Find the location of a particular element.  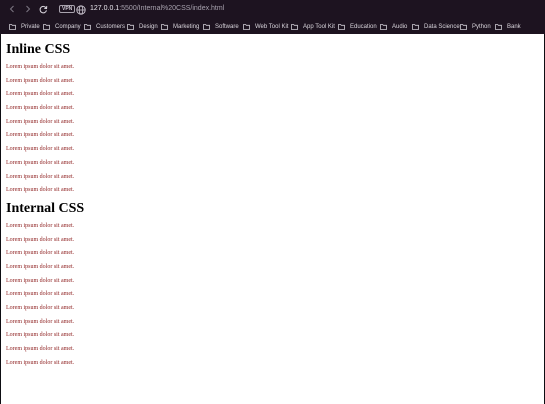

bookmark-audio: Audio is located at coordinates (393, 26).